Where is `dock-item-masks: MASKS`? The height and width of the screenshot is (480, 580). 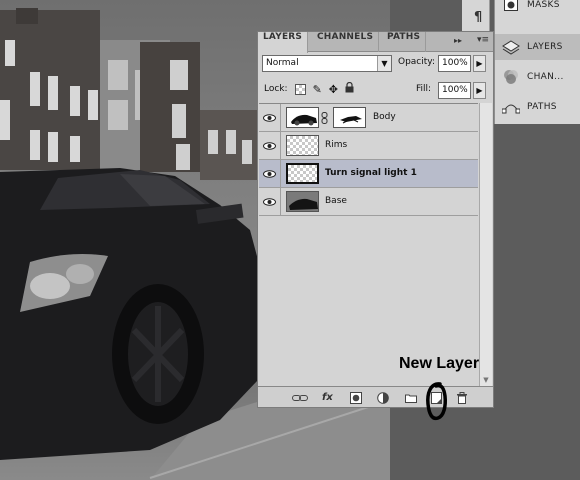
dock-item-masks: MASKS is located at coordinates (537, 9).